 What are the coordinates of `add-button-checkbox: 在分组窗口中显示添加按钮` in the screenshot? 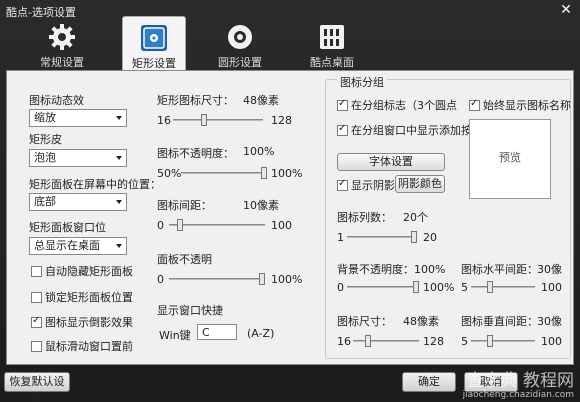 It's located at (410, 130).